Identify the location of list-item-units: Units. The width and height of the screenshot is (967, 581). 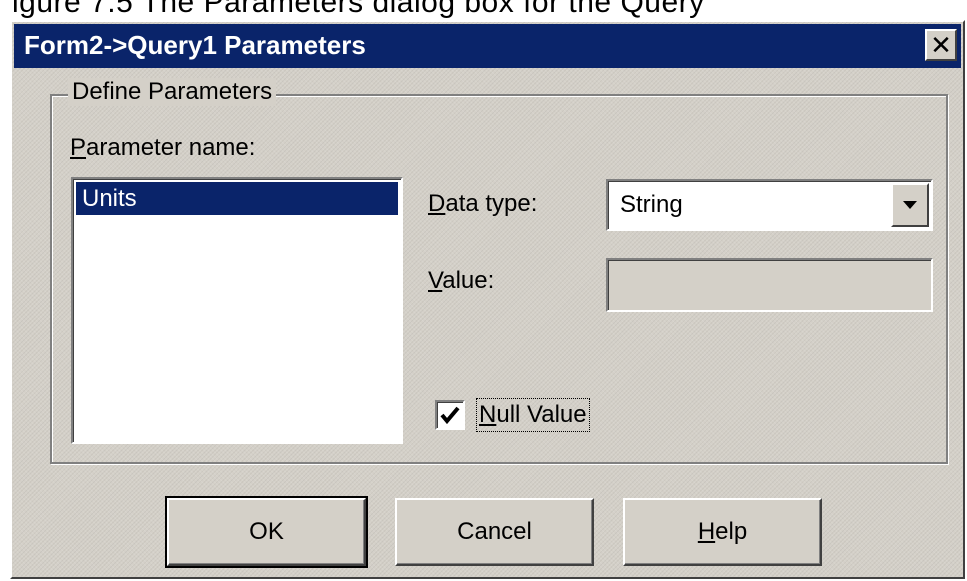
(237, 198).